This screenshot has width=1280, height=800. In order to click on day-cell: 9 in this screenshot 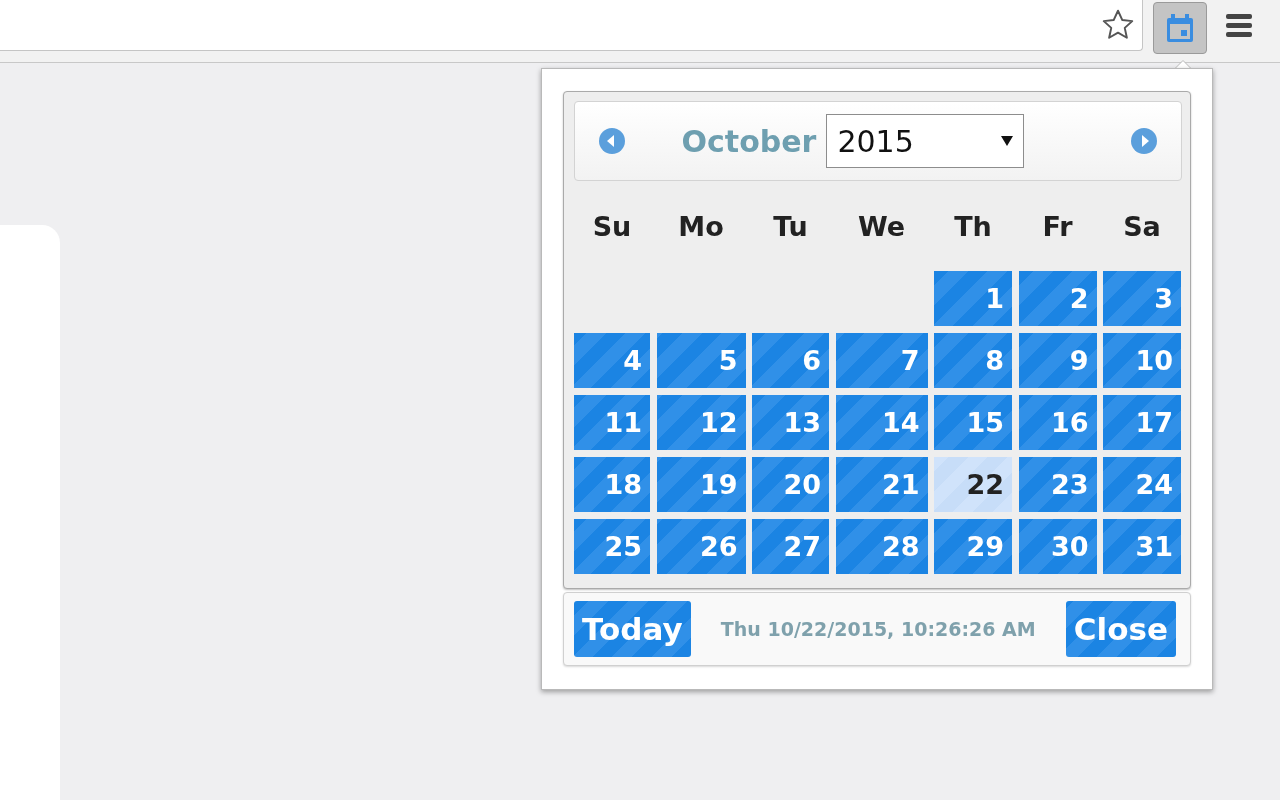, I will do `click(1057, 360)`.